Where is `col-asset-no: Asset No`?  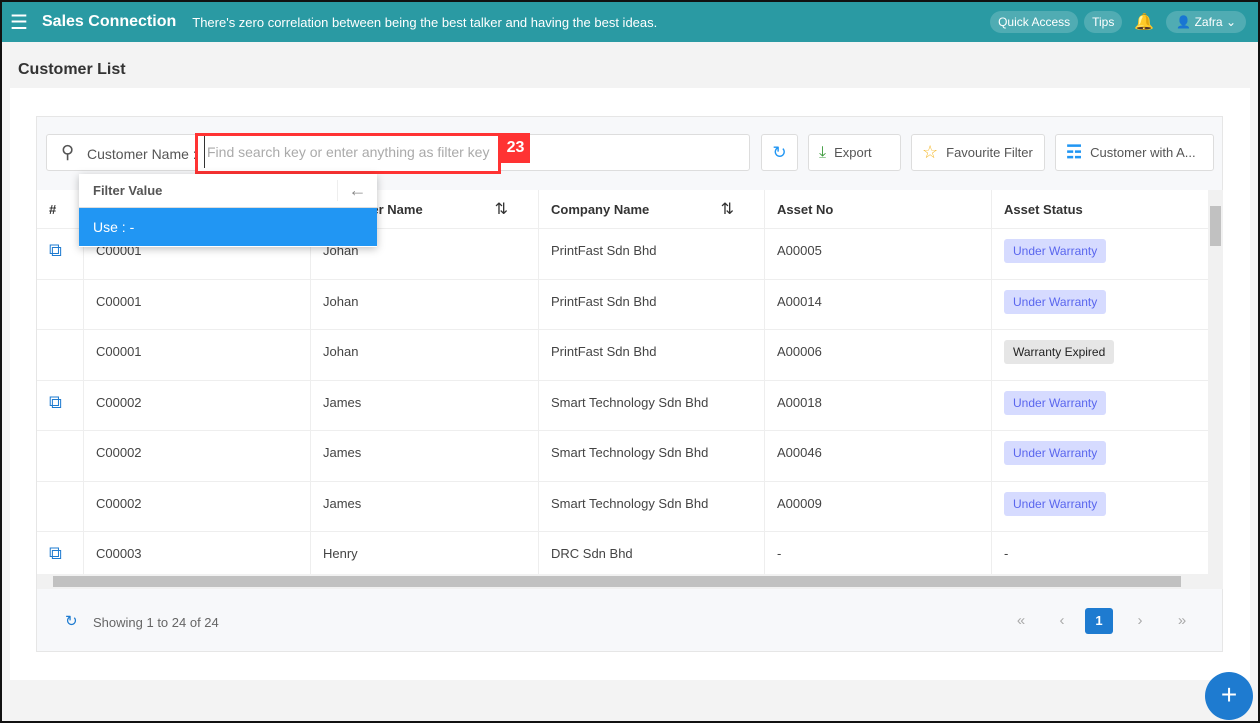
col-asset-no: Asset No is located at coordinates (878, 209).